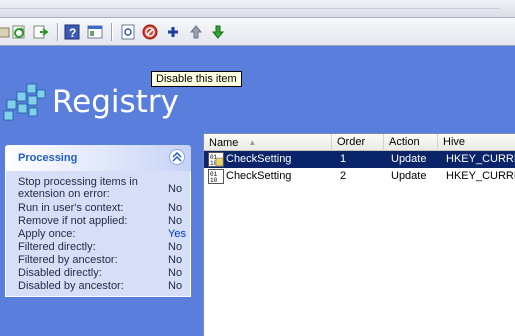 This screenshot has width=515, height=336. Describe the element at coordinates (177, 157) in the screenshot. I see `collapse-icon` at that location.